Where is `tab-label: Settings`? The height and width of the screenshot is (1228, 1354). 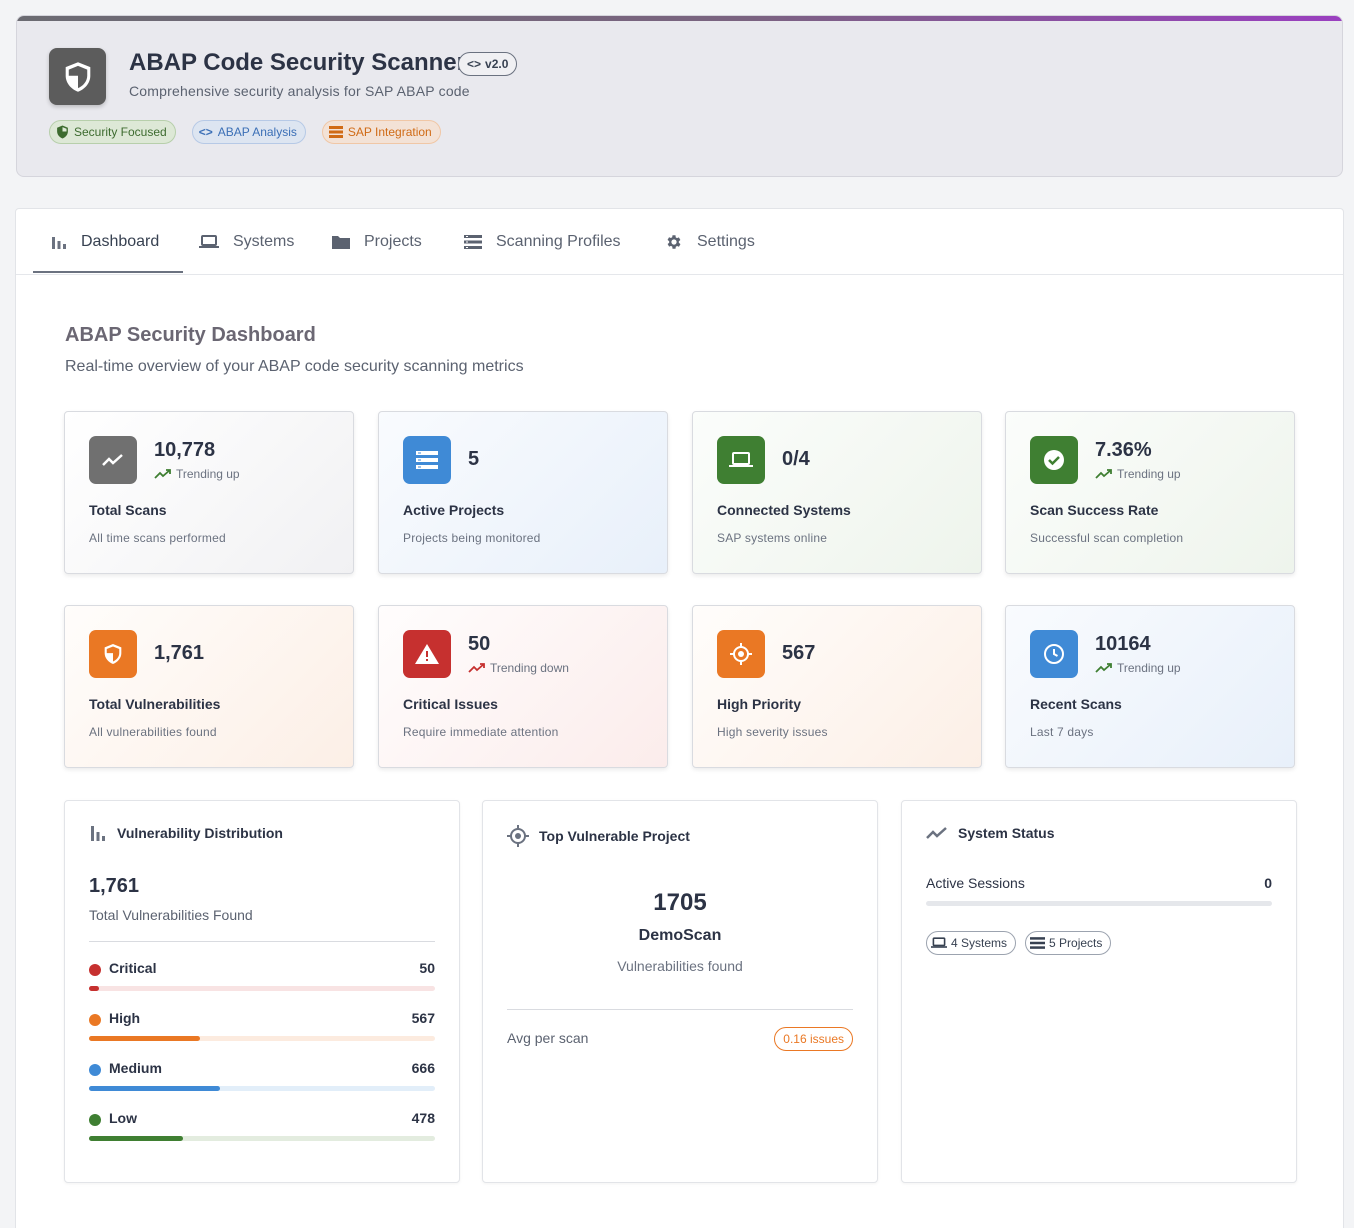 tab-label: Settings is located at coordinates (726, 241).